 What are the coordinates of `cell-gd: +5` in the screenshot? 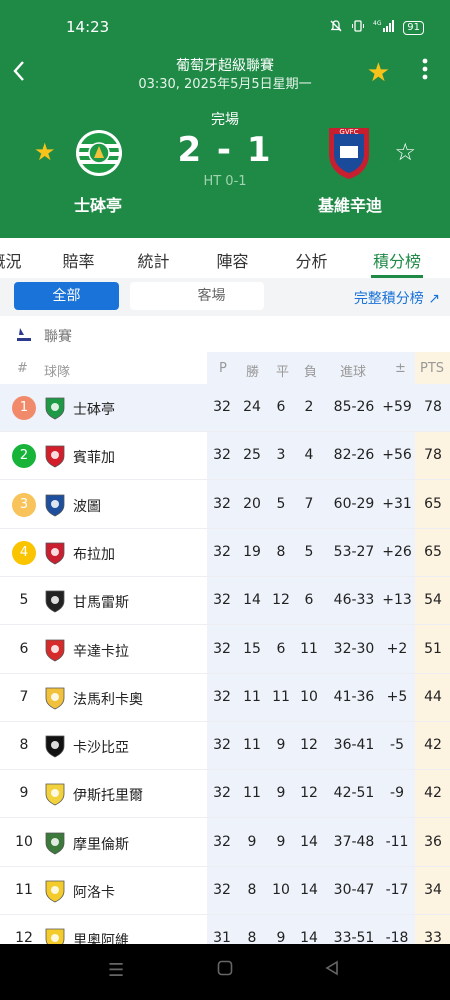 It's located at (397, 696).